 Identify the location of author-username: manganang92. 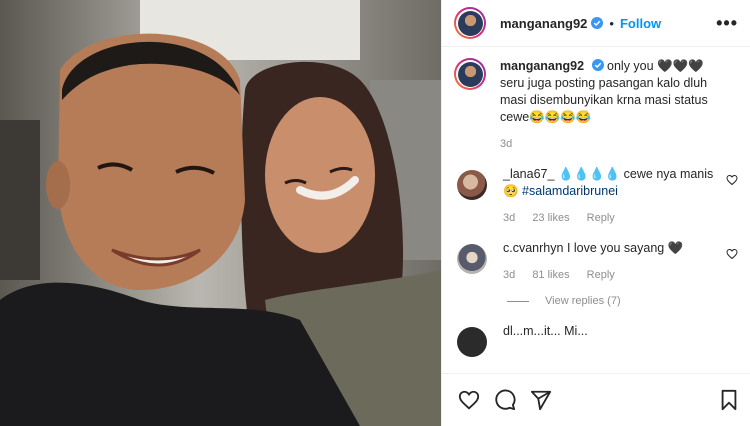
(543, 23).